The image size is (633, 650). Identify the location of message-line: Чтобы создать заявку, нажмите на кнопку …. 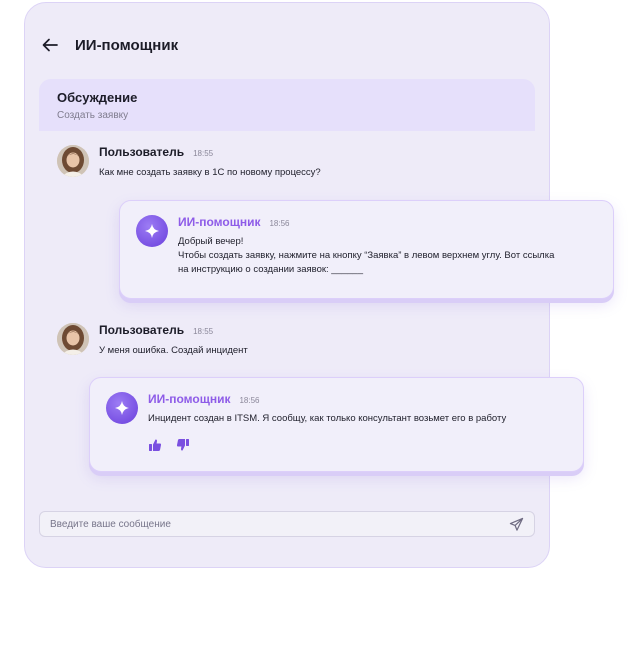
(366, 255).